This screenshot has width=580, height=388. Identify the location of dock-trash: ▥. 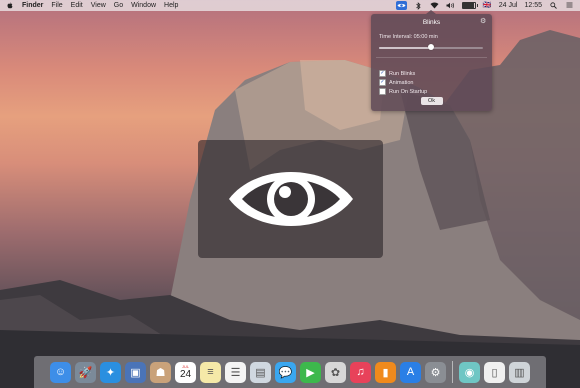
(519, 372).